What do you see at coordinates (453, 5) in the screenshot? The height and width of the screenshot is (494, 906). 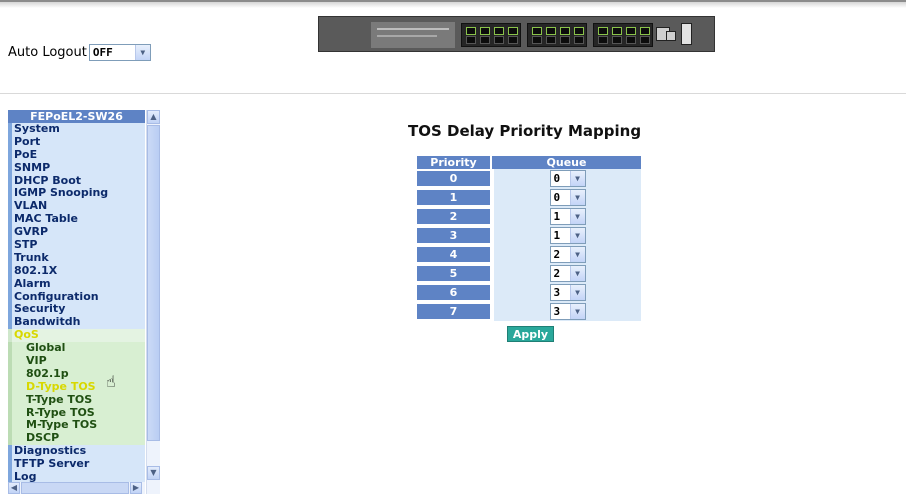 I see `top-shade` at bounding box center [453, 5].